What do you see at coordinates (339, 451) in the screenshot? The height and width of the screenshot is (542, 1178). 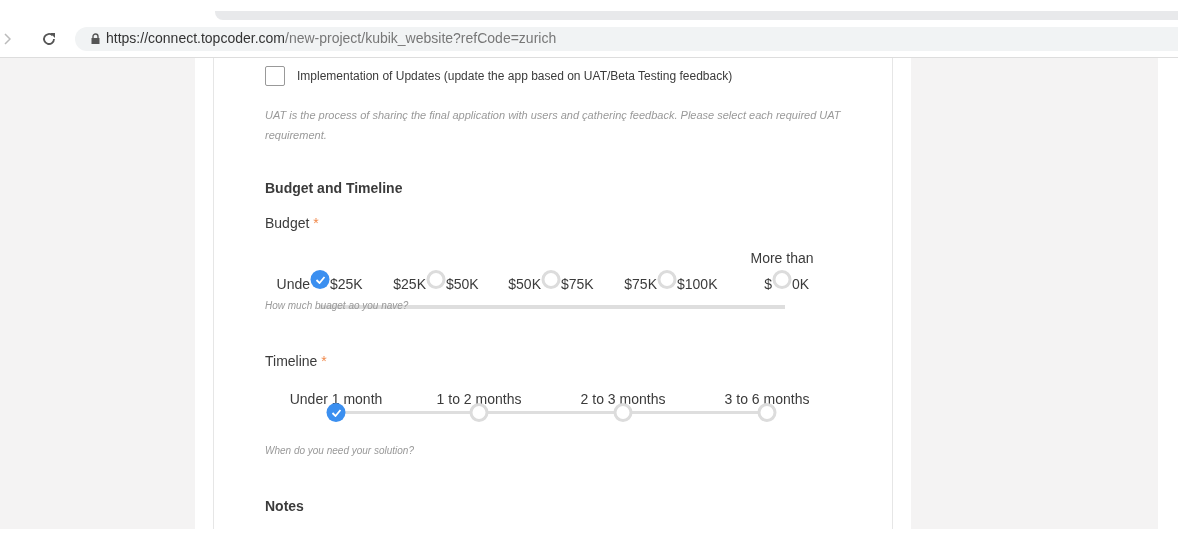 I see `help-text: When do you need your solution?` at bounding box center [339, 451].